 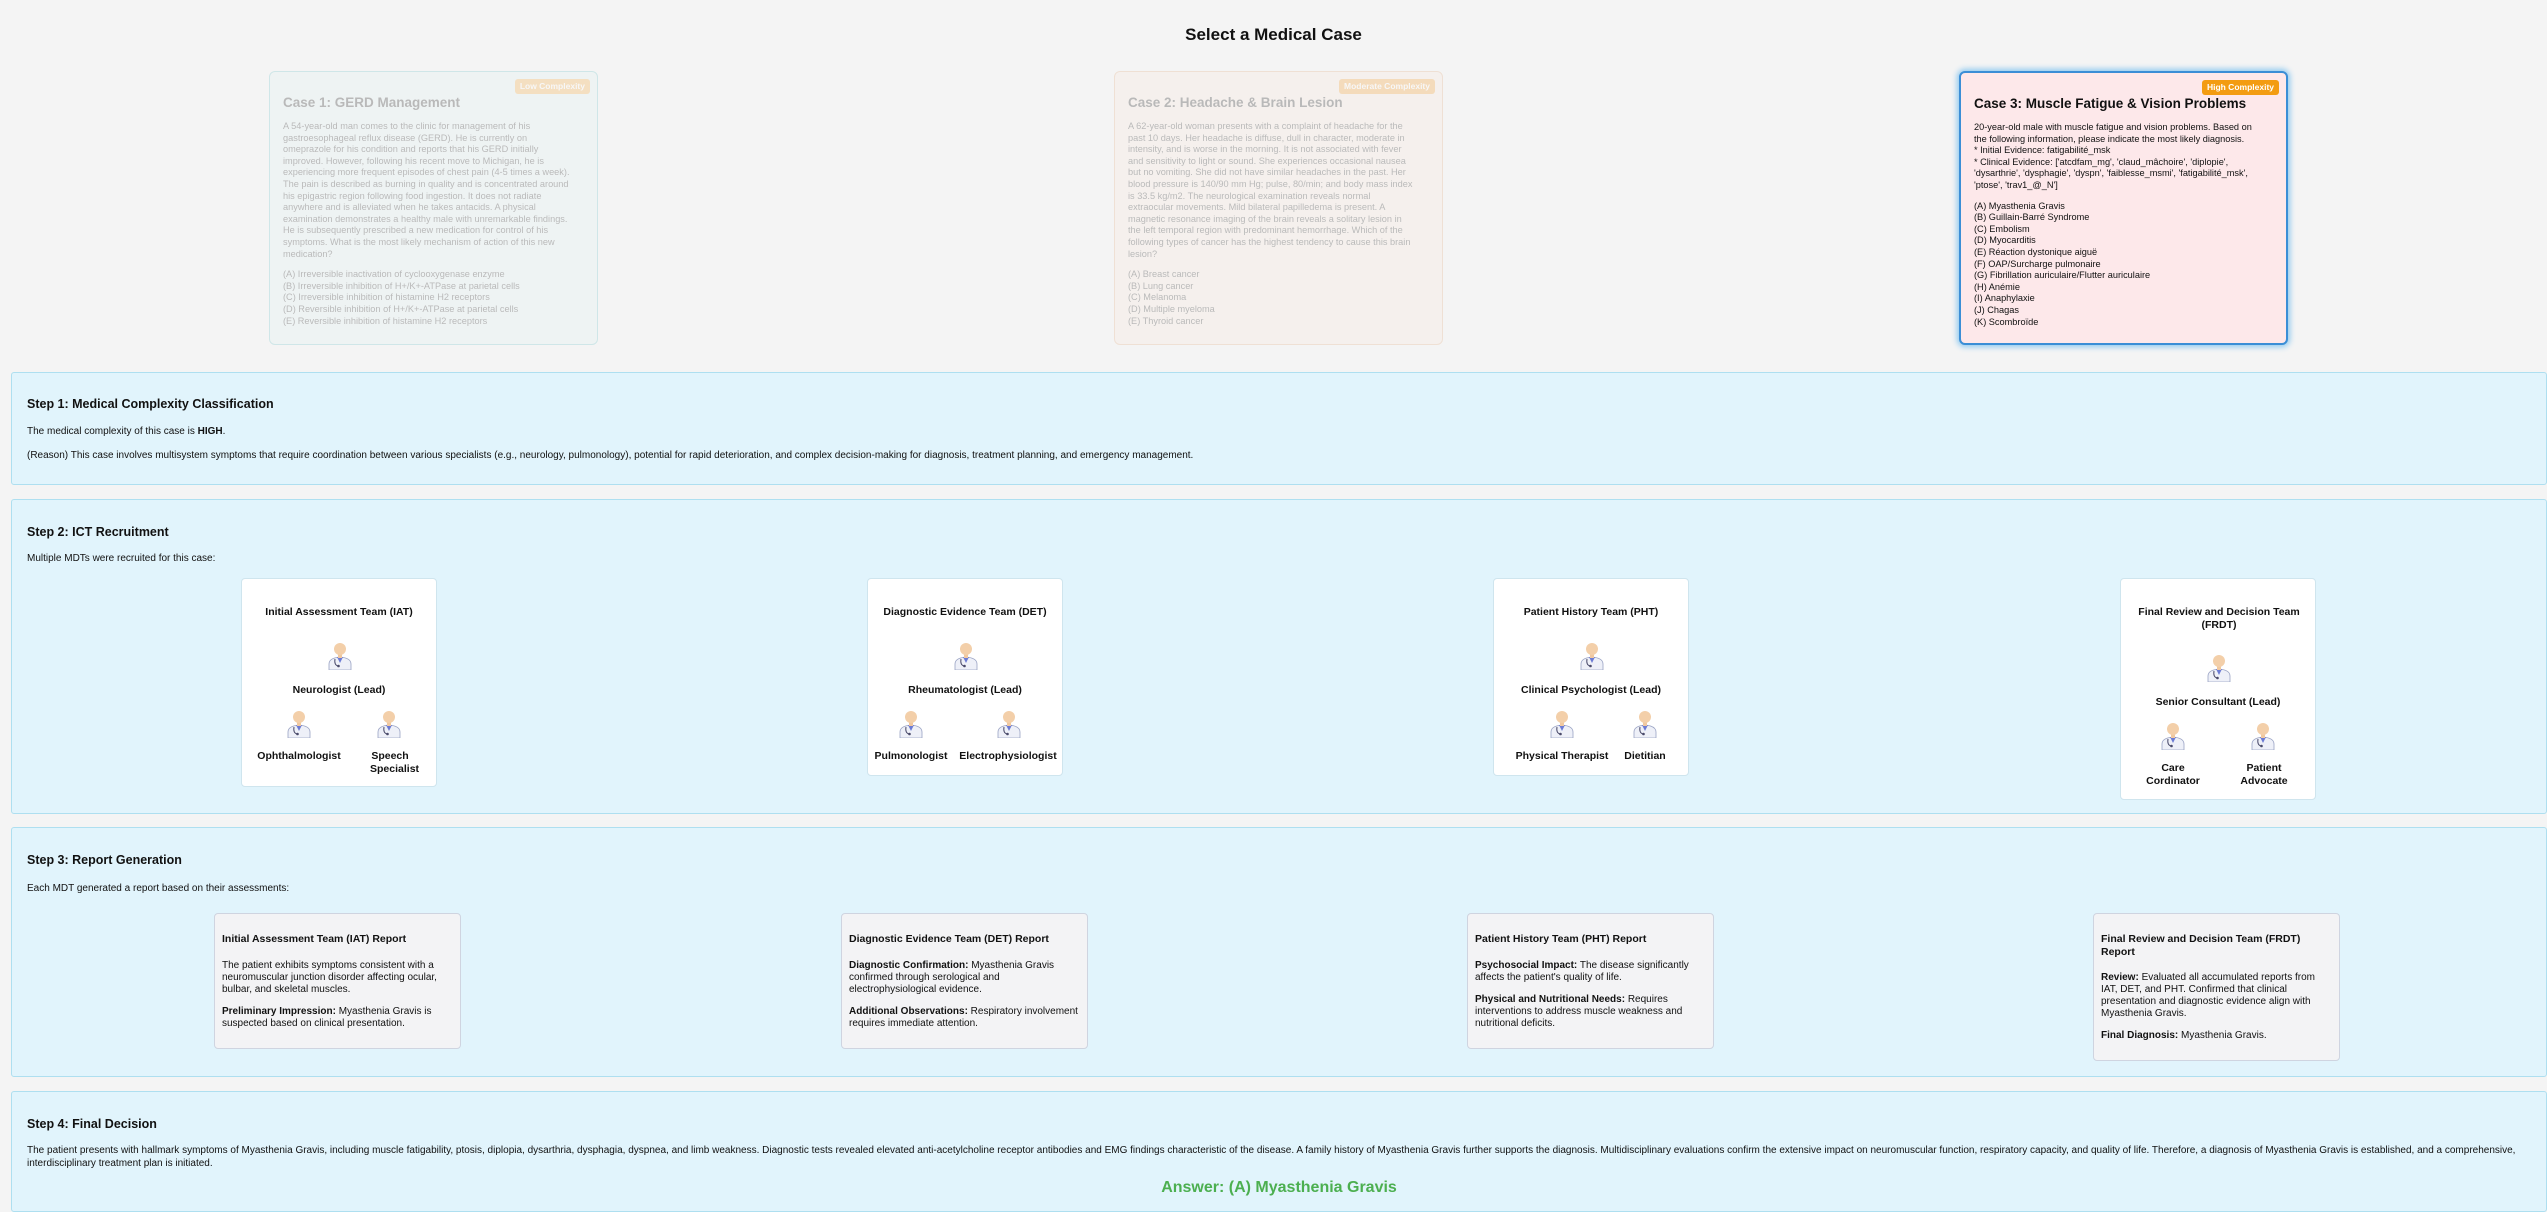 What do you see at coordinates (2264, 774) in the screenshot?
I see `team-member: Patient Advocate` at bounding box center [2264, 774].